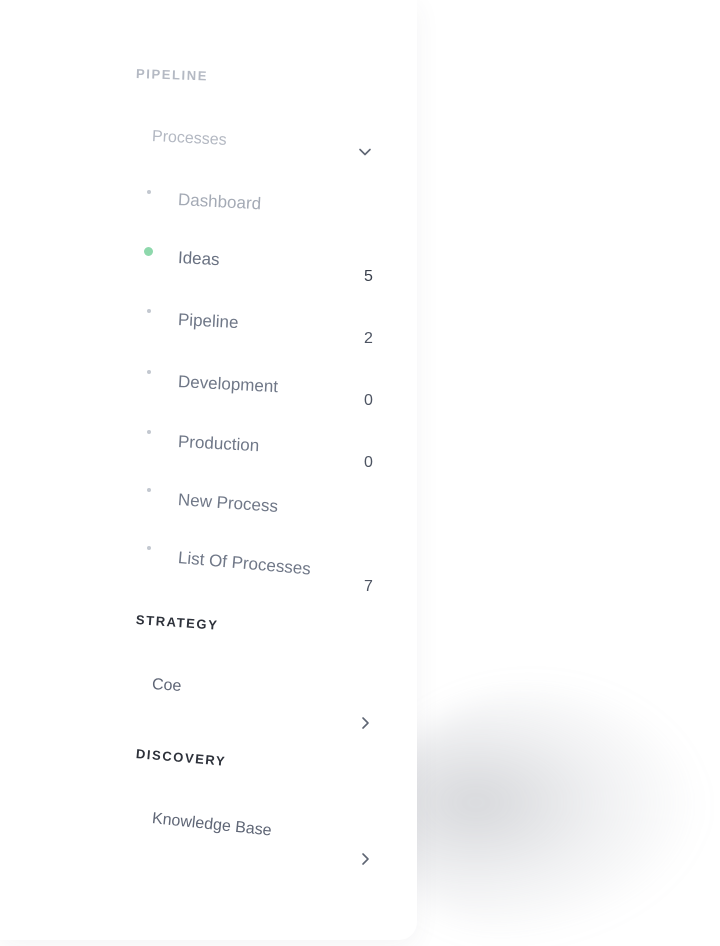 The image size is (720, 946). I want to click on nav-item-label: Production, so click(218, 444).